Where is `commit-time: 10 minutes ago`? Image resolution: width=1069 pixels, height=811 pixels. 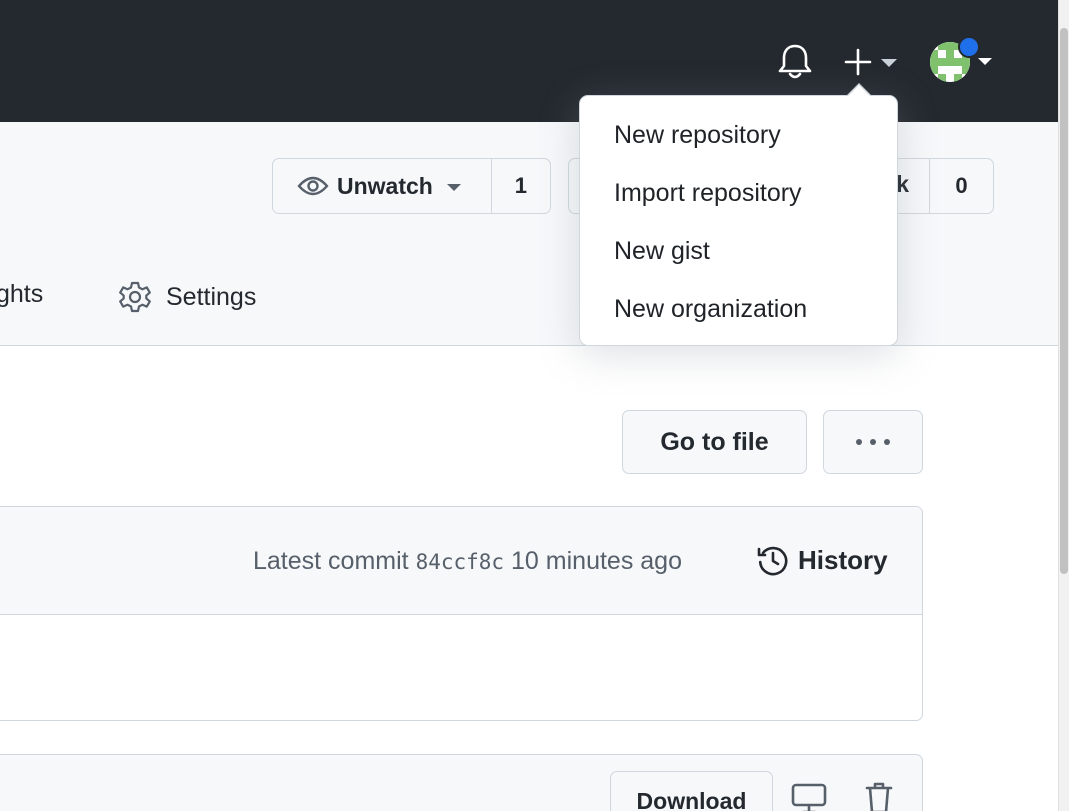
commit-time: 10 minutes ago is located at coordinates (596, 561).